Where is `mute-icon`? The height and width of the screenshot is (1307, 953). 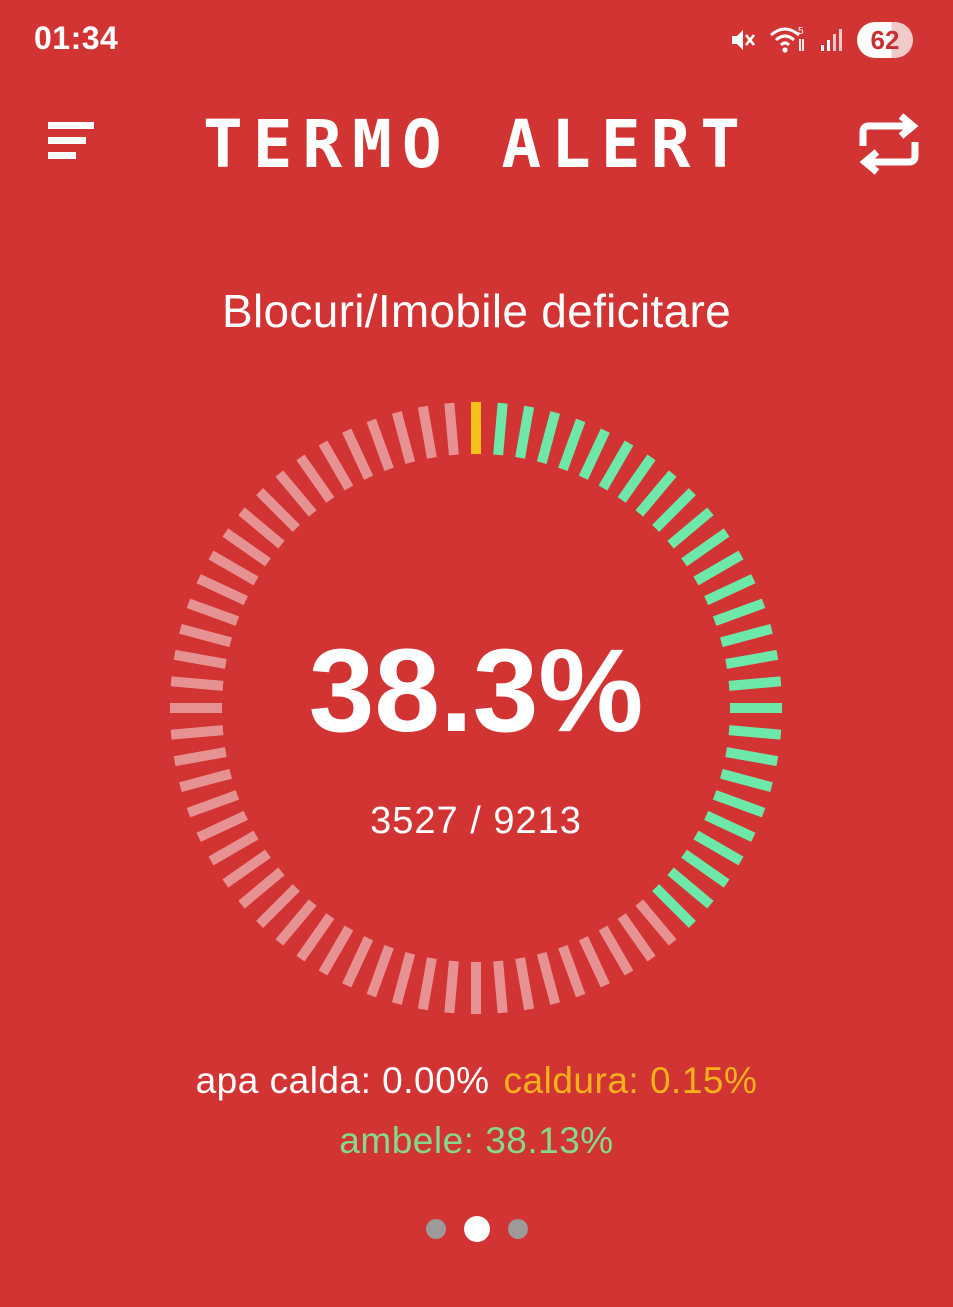 mute-icon is located at coordinates (743, 40).